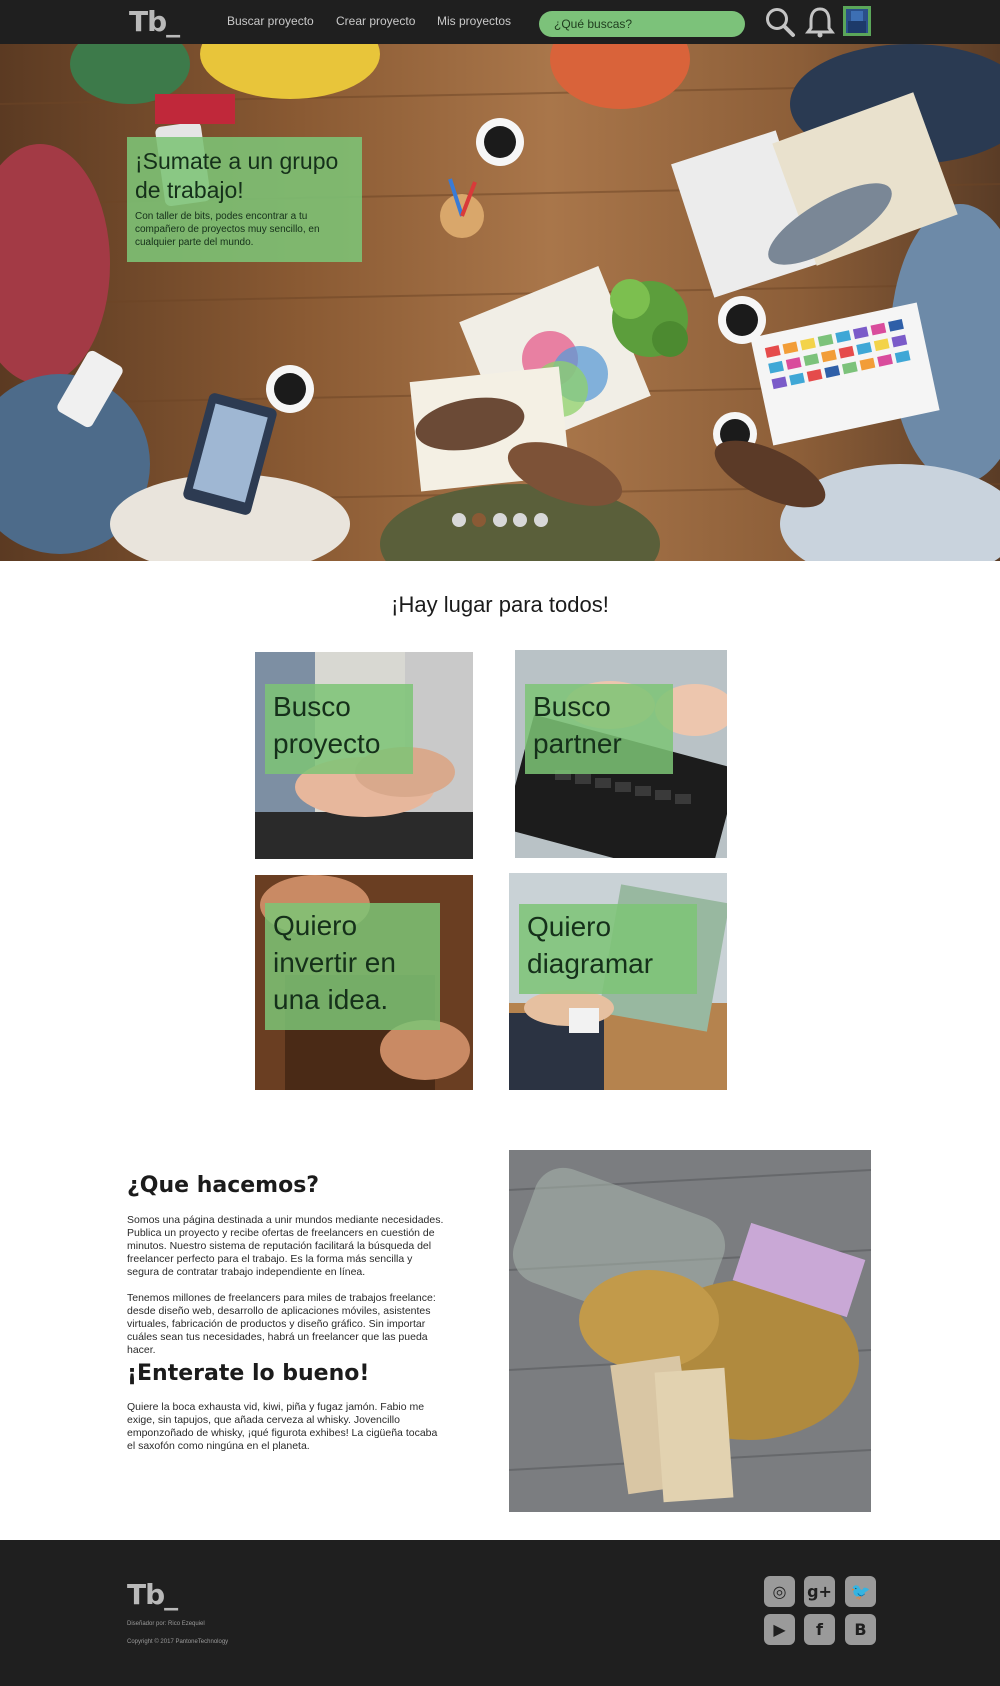 The height and width of the screenshot is (1686, 1000). What do you see at coordinates (779, 1591) in the screenshot?
I see `instagram-icon: ◎` at bounding box center [779, 1591].